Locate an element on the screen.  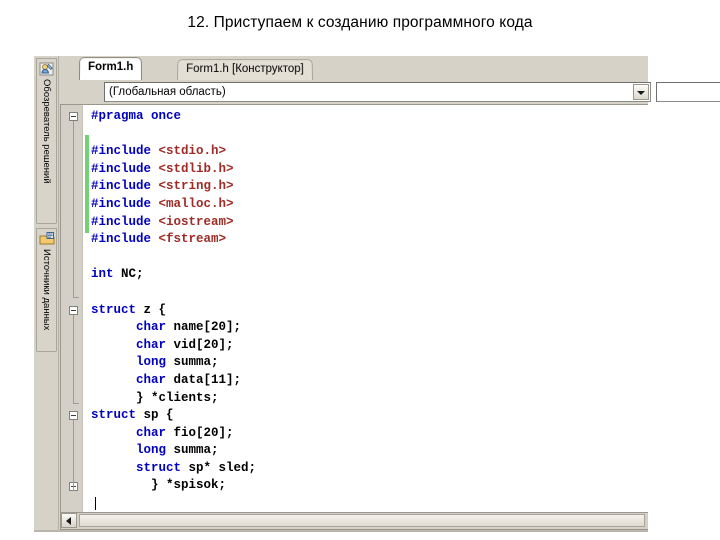
code-line: char vid[20]; is located at coordinates (369, 346).